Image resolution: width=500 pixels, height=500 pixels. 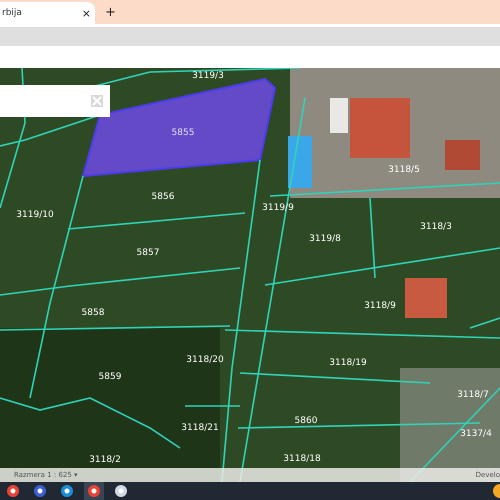 What do you see at coordinates (302, 459) in the screenshot?
I see `parcel-label: 3118/18` at bounding box center [302, 459].